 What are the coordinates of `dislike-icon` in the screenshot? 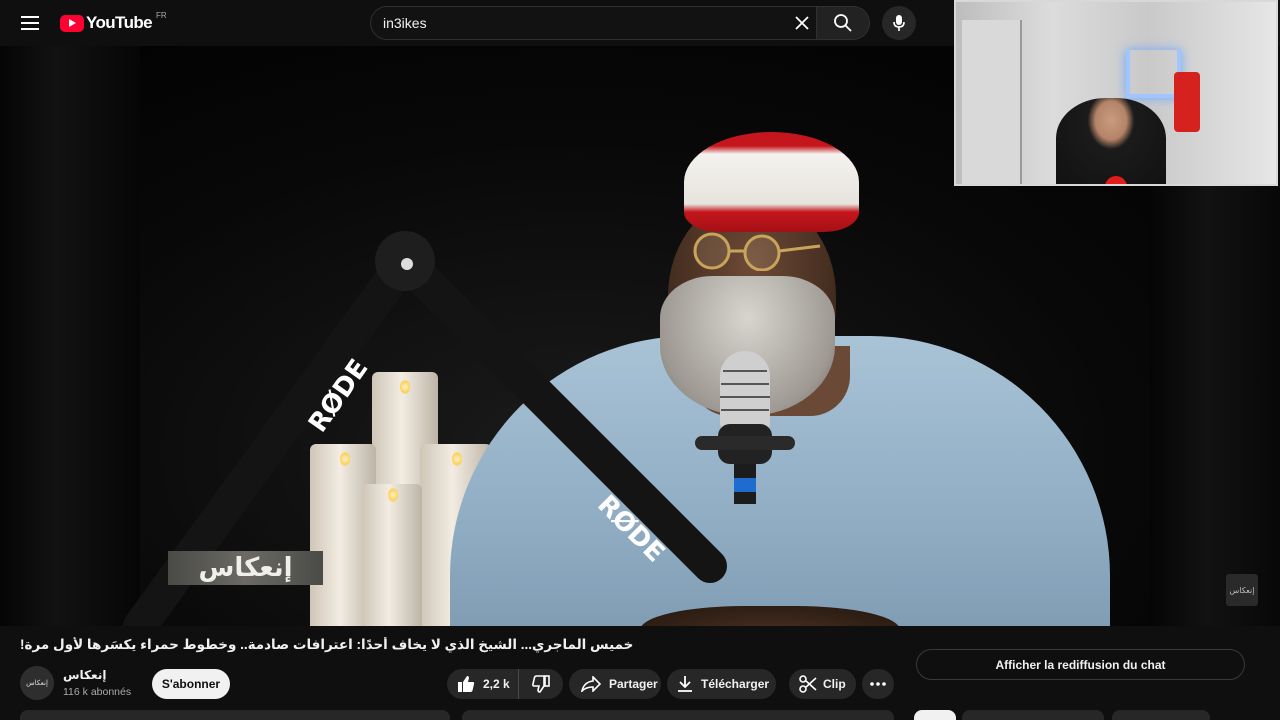 It's located at (541, 684).